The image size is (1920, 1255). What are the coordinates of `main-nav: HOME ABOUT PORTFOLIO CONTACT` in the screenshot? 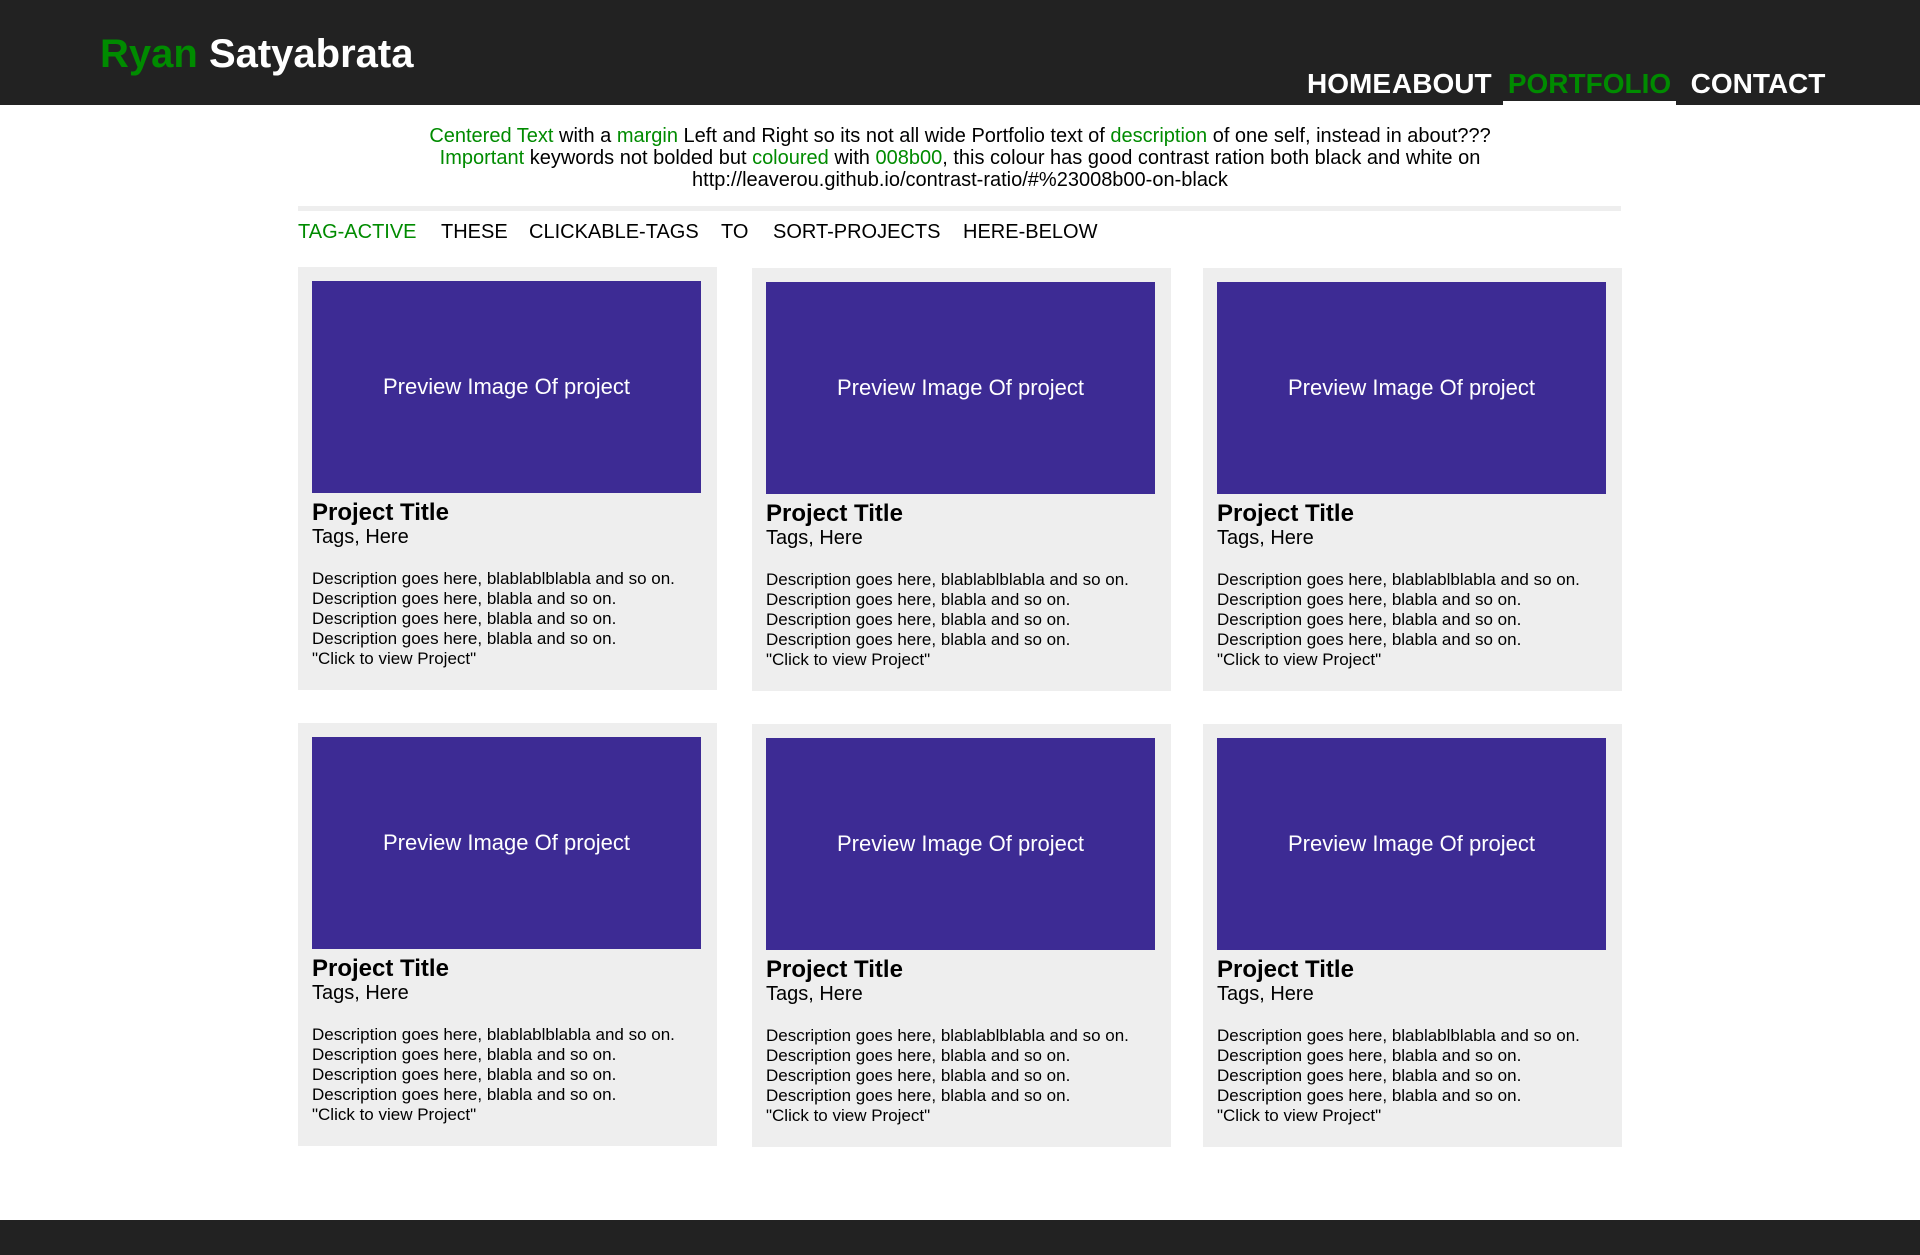 It's located at (960, 85).